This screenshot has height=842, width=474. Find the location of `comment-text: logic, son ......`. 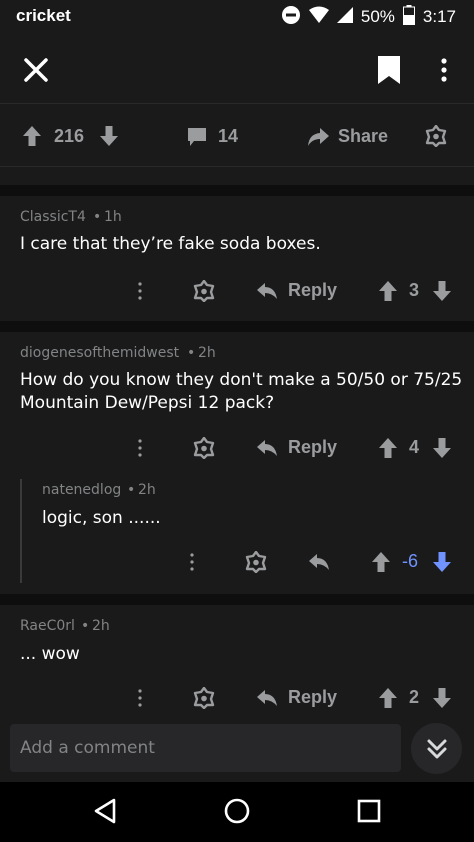

comment-text: logic, son ...... is located at coordinates (101, 518).